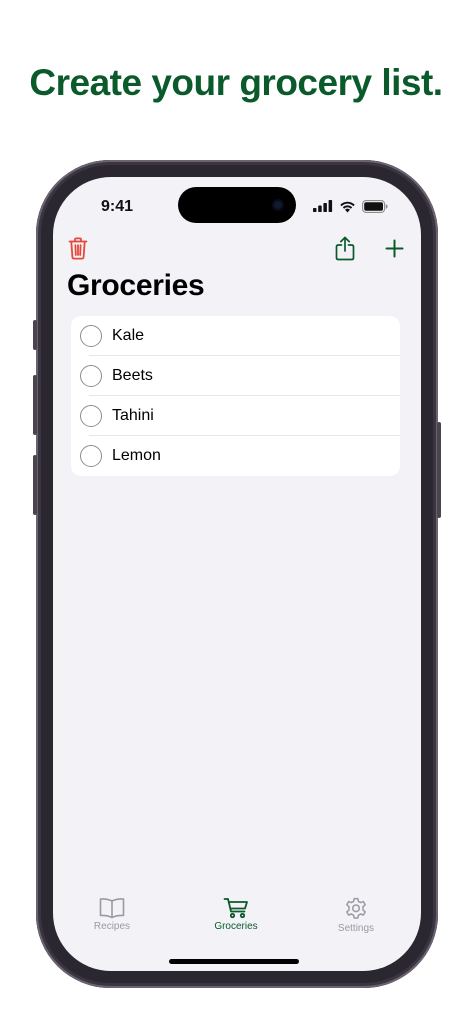 The width and height of the screenshot is (472, 1024). I want to click on tab-label: Settings, so click(356, 928).